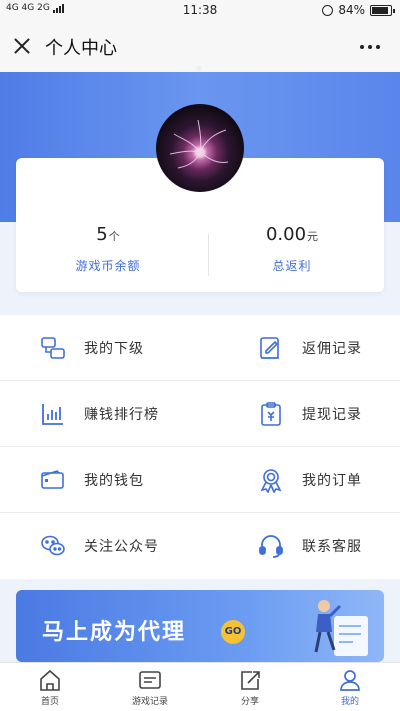 The width and height of the screenshot is (400, 711). I want to click on plasma-ball-image, so click(199, 144).